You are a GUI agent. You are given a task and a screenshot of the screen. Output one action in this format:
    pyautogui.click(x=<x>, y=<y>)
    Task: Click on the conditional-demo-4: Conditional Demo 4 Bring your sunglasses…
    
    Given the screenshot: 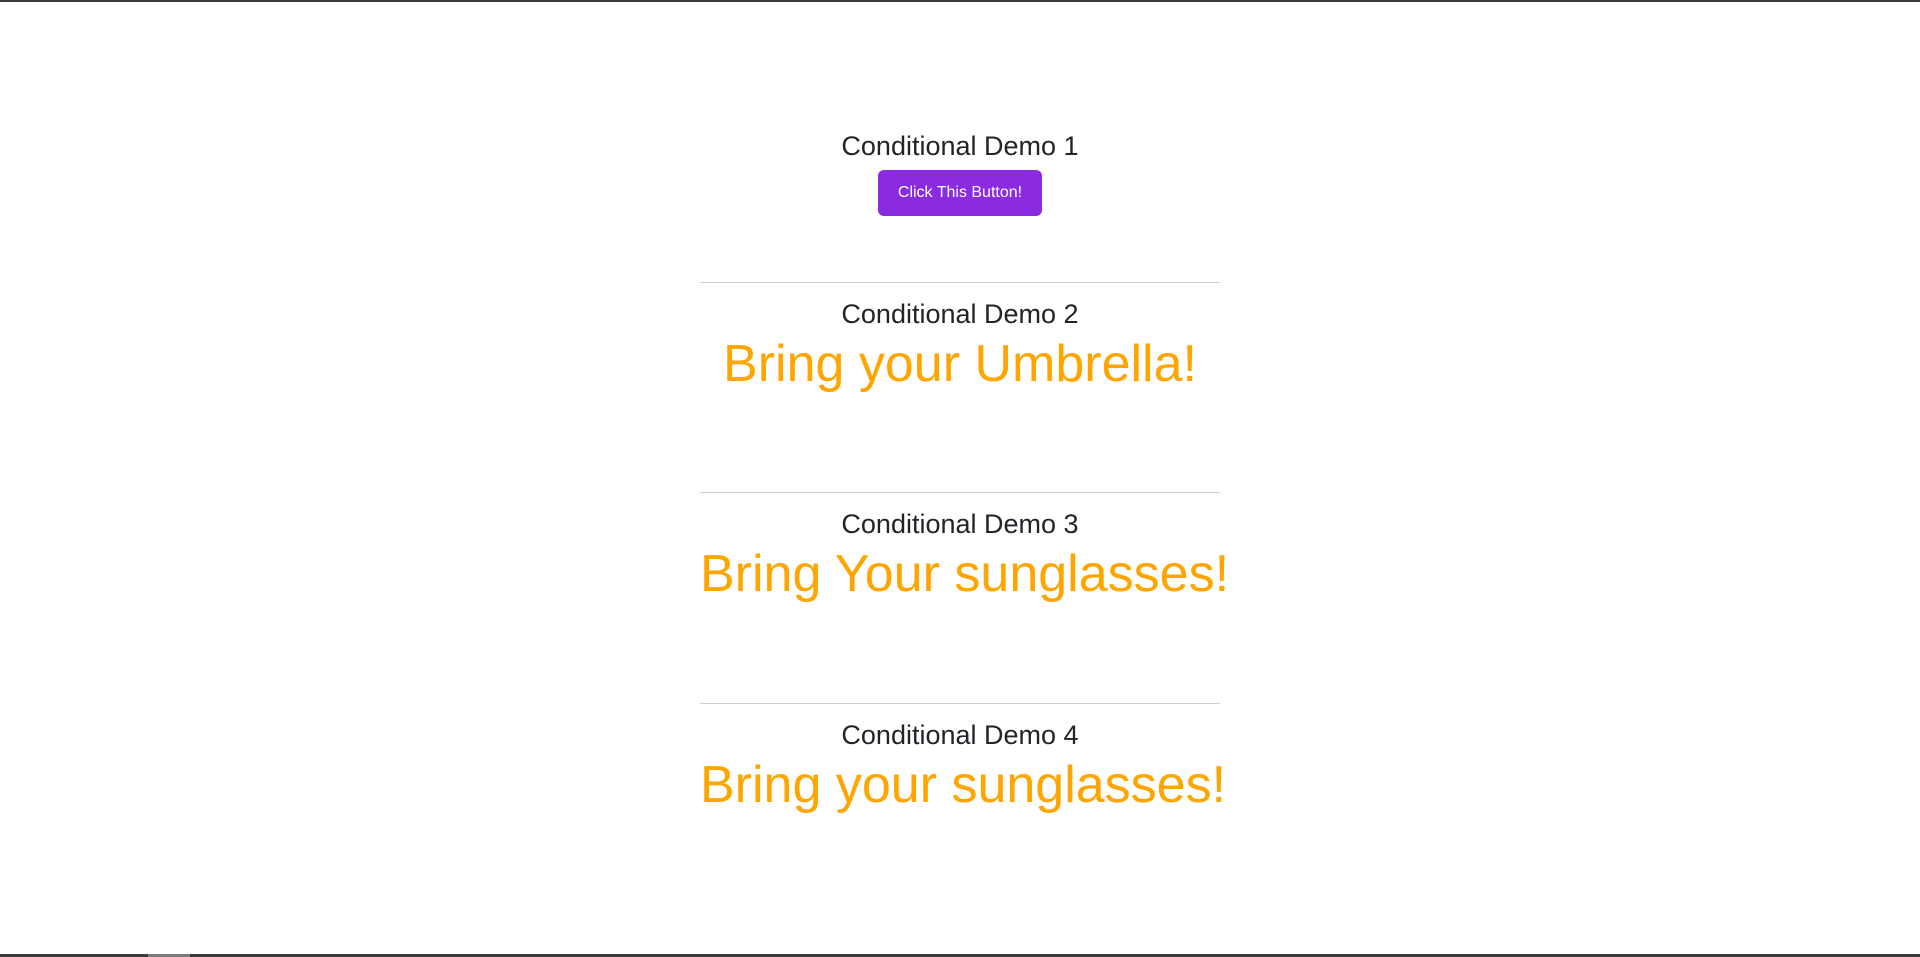 What is the action you would take?
    pyautogui.click(x=963, y=767)
    